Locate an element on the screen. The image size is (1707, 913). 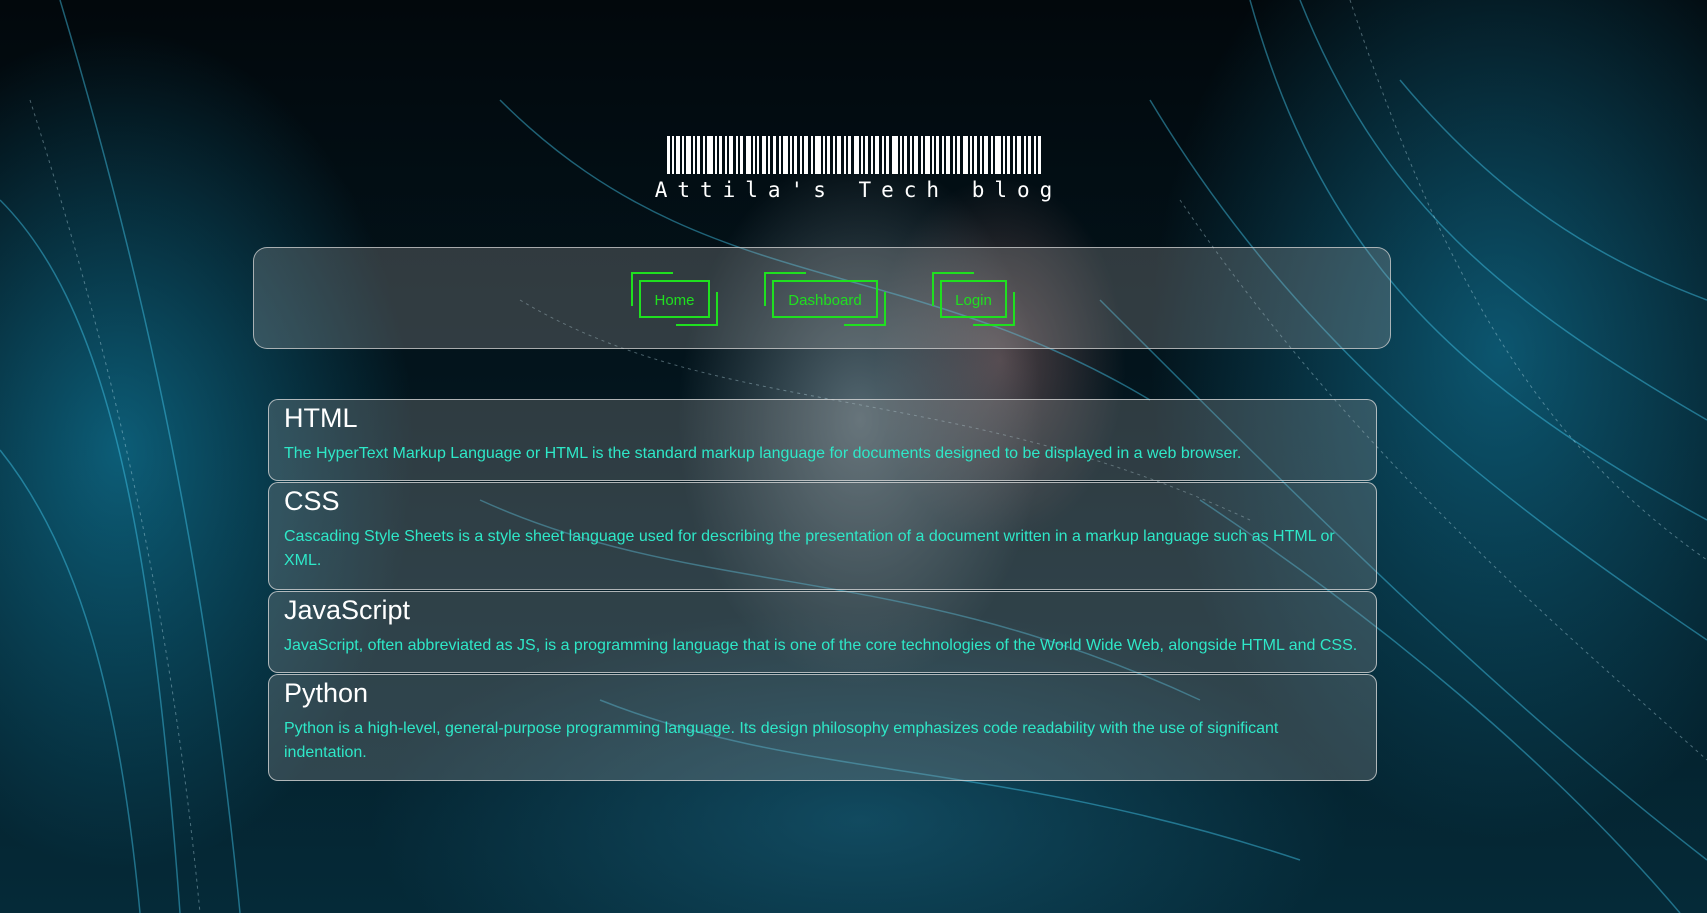
login-button: Login is located at coordinates (973, 299).